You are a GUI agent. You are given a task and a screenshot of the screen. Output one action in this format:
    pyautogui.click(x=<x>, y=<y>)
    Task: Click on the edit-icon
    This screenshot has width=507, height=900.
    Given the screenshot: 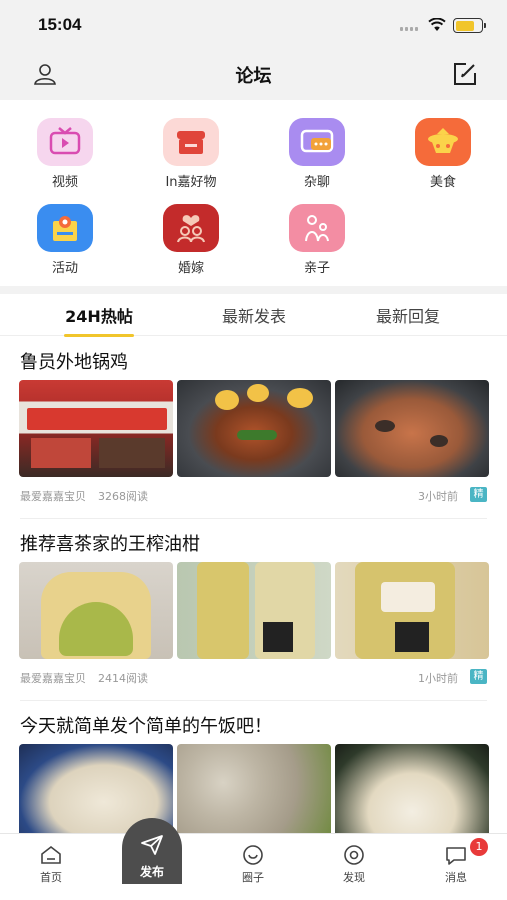 What is the action you would take?
    pyautogui.click(x=465, y=74)
    